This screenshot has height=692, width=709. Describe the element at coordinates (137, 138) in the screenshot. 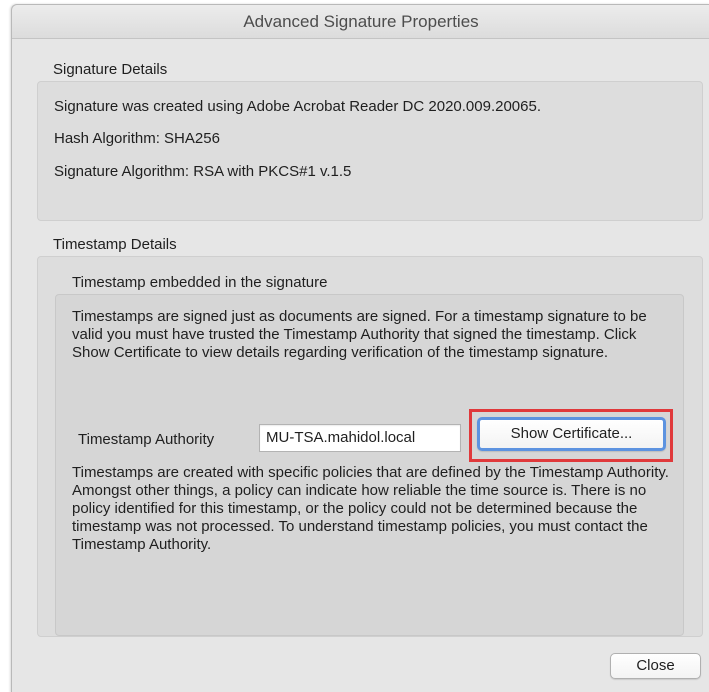

I see `hash-algorithm-text: Hash Algorithm: SHA256` at that location.